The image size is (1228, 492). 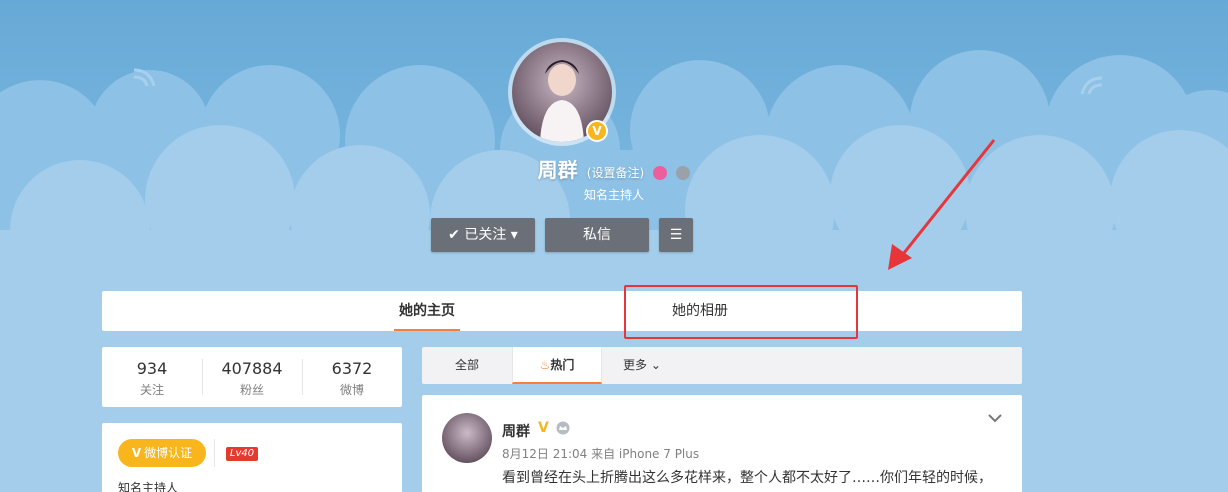 I want to click on level-badge: Lv40, so click(x=242, y=454).